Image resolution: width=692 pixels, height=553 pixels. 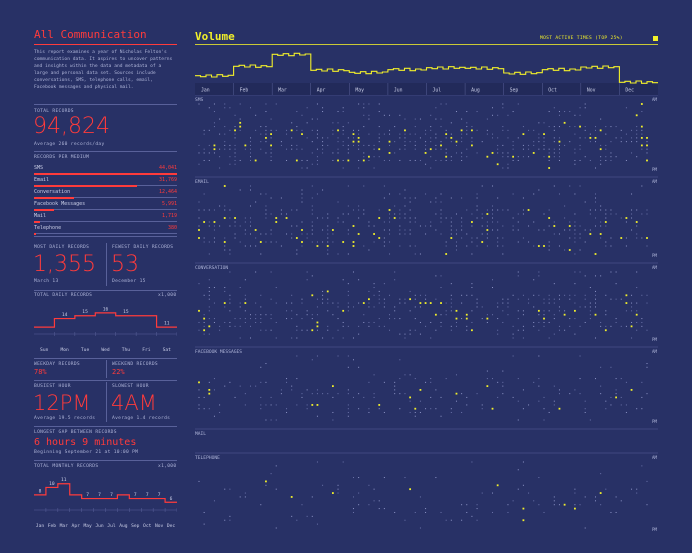 What do you see at coordinates (126, 350) in the screenshot?
I see `category-label: Thu` at bounding box center [126, 350].